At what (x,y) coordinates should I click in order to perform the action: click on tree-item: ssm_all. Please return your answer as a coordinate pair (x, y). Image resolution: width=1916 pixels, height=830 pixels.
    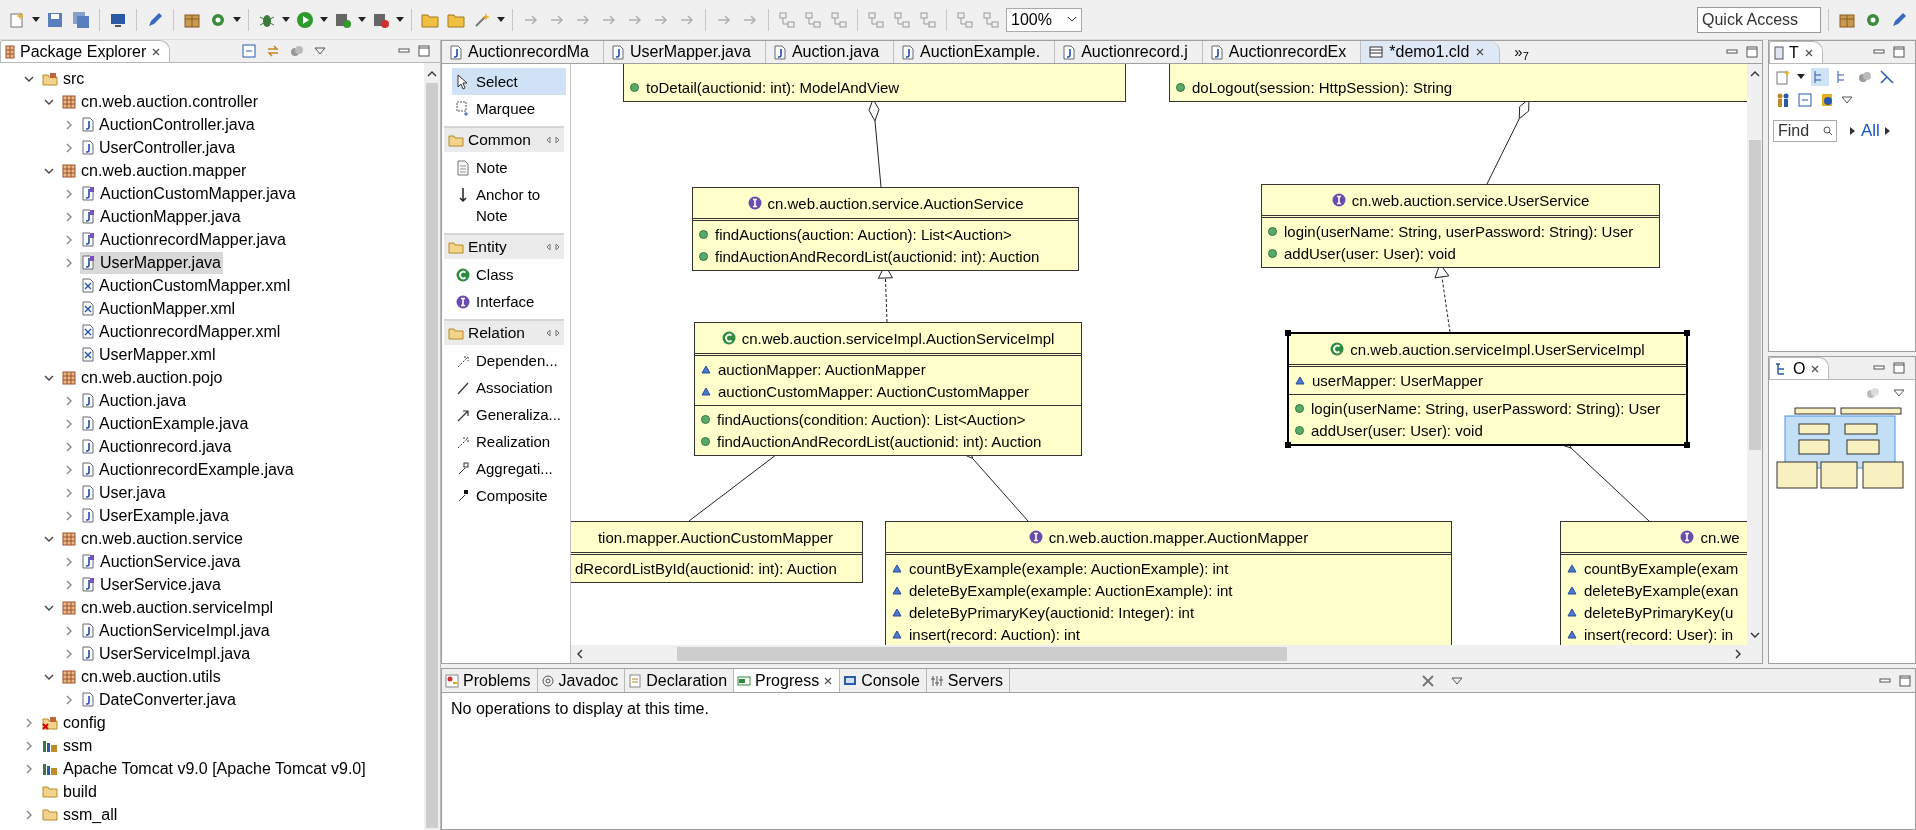
    Looking at the image, I should click on (80, 814).